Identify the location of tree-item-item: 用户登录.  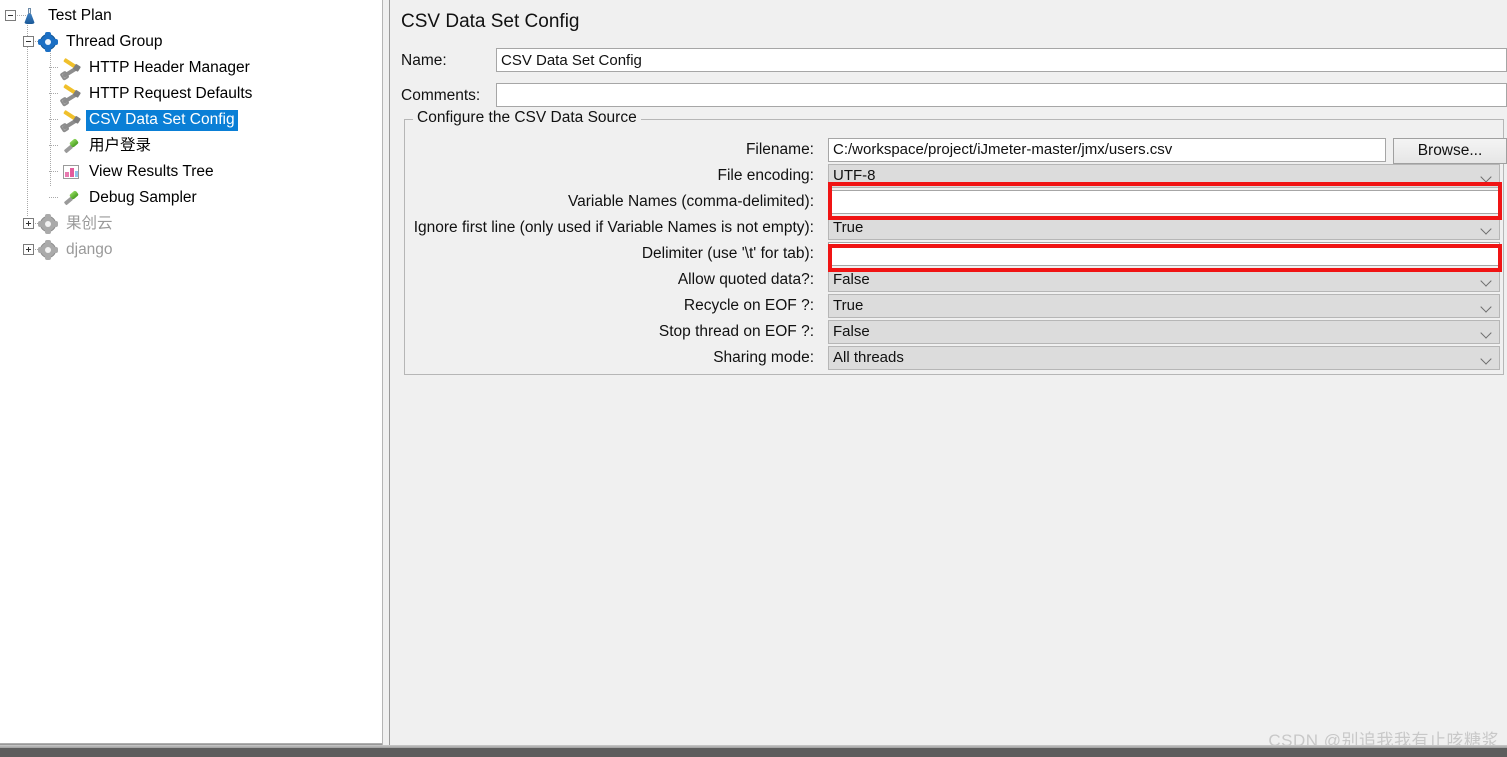
(99, 146).